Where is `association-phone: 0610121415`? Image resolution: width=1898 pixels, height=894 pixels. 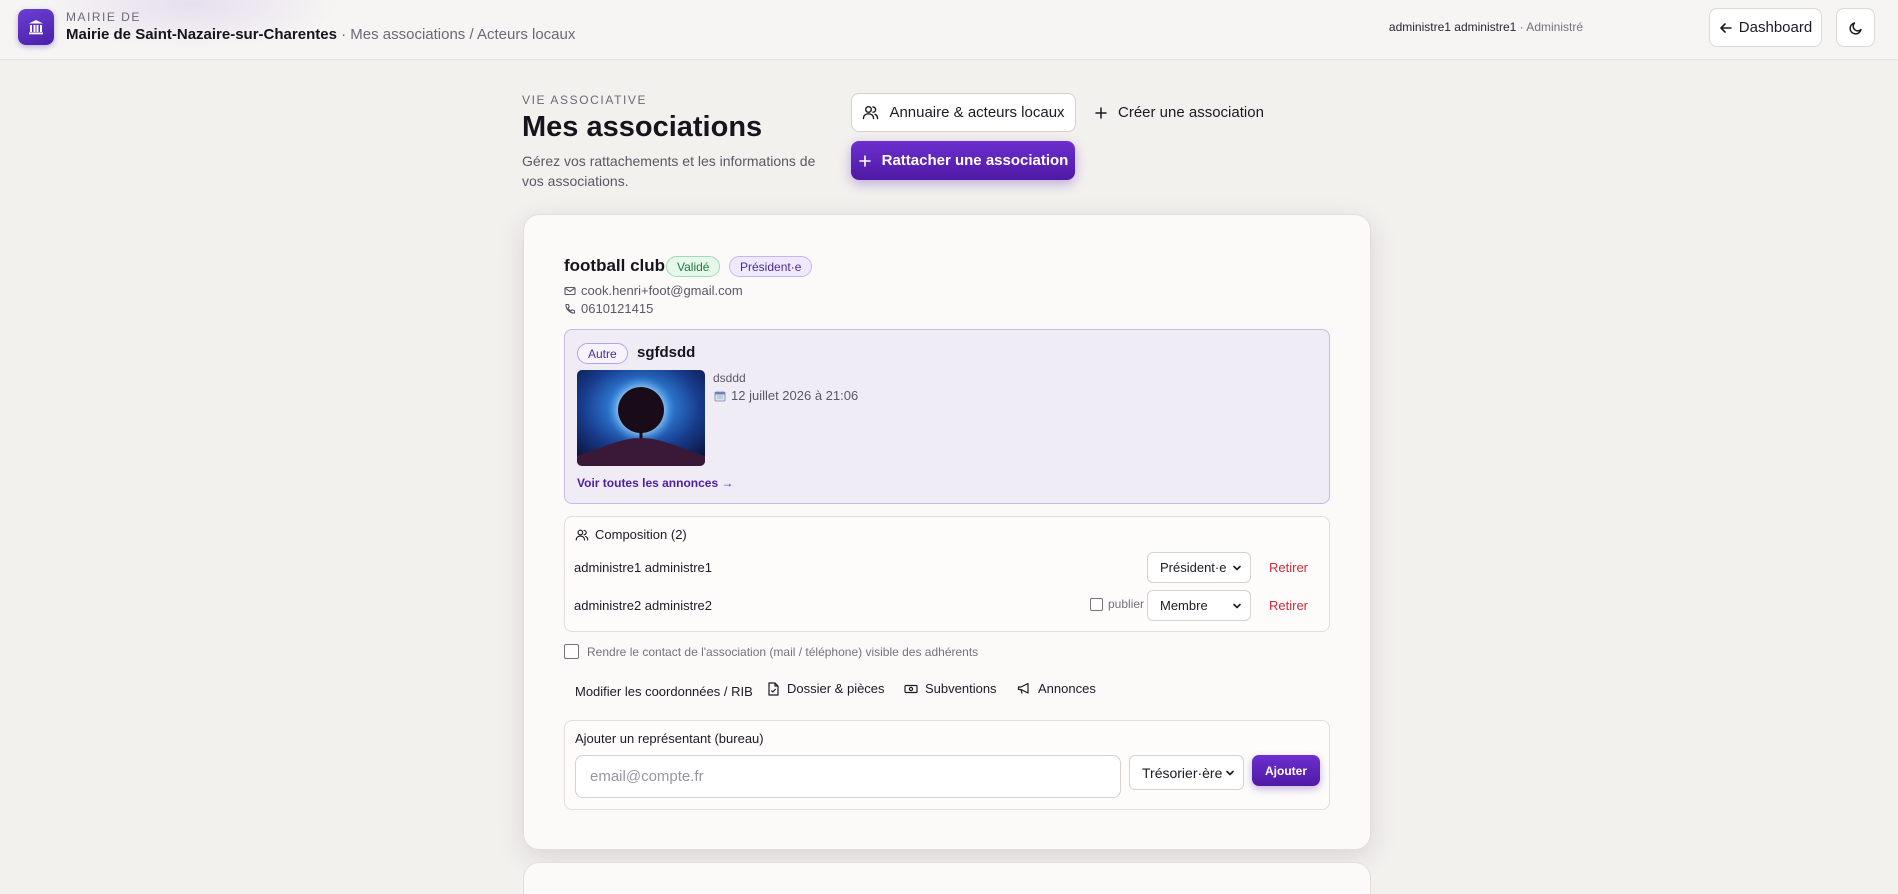 association-phone: 0610121415 is located at coordinates (608, 308).